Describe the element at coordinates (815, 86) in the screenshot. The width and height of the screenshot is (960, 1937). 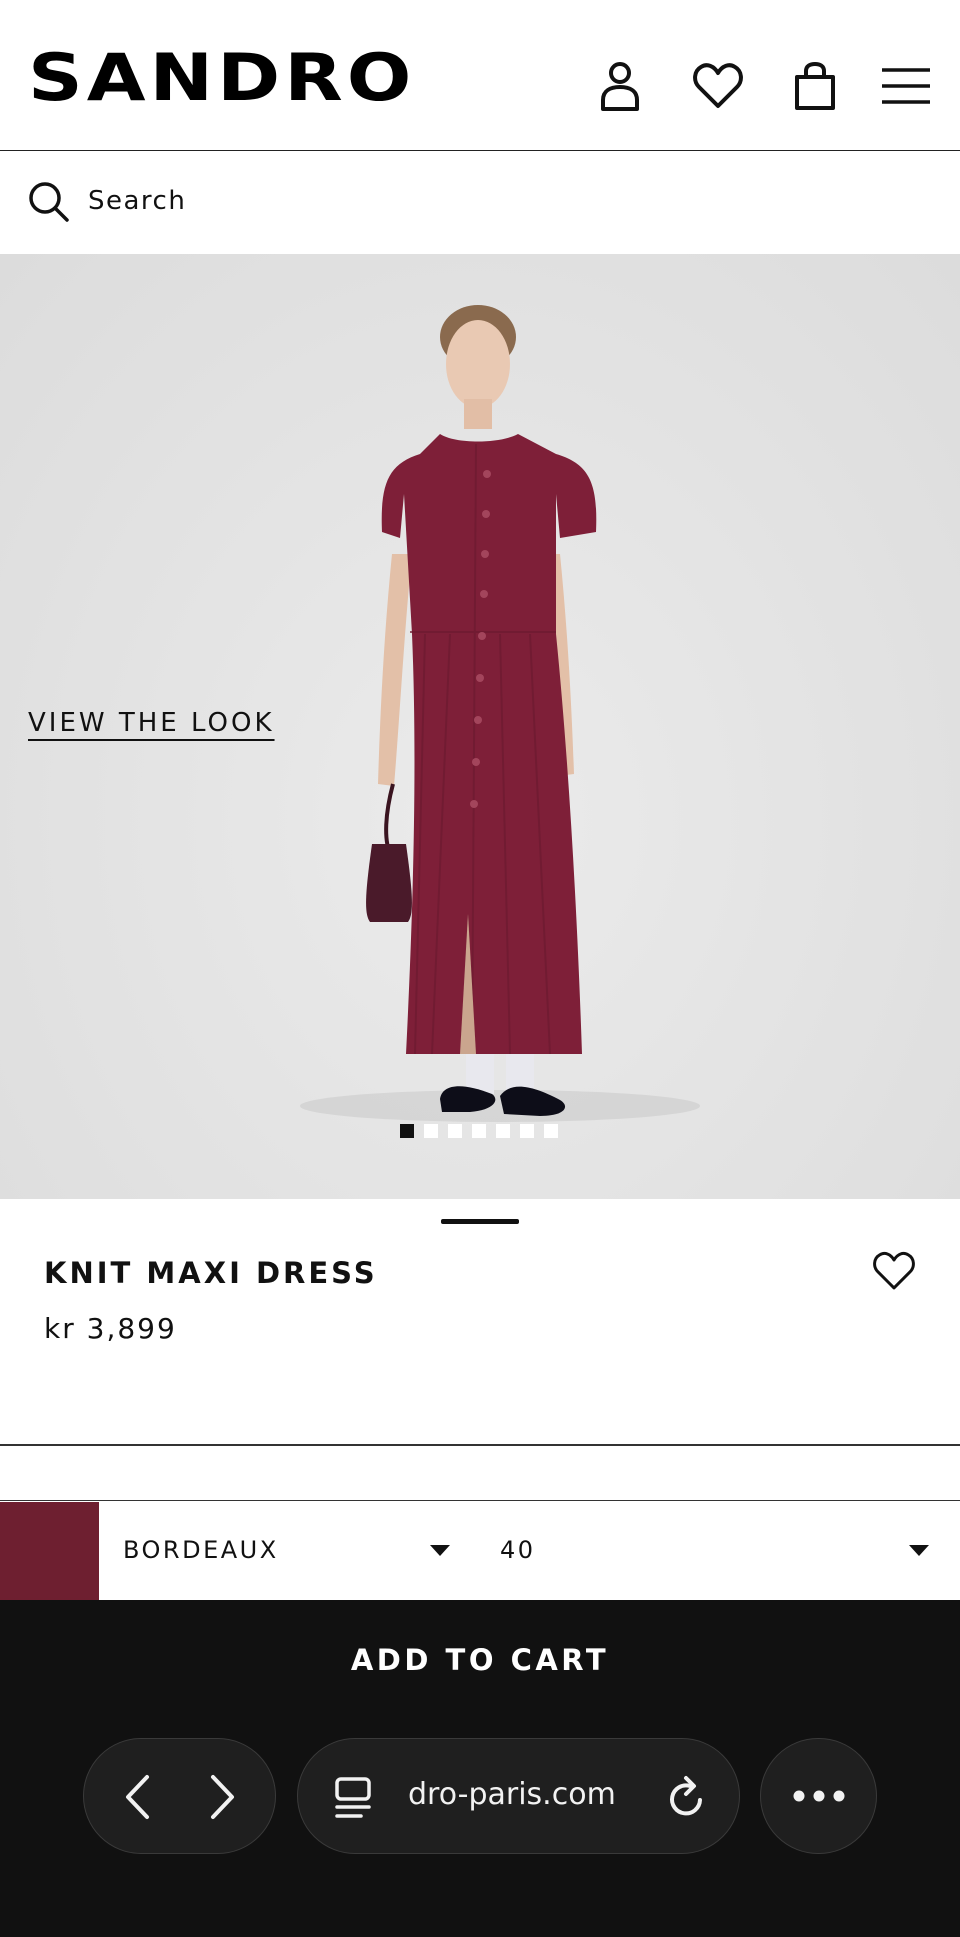
I see `shopping-bag-icon` at that location.